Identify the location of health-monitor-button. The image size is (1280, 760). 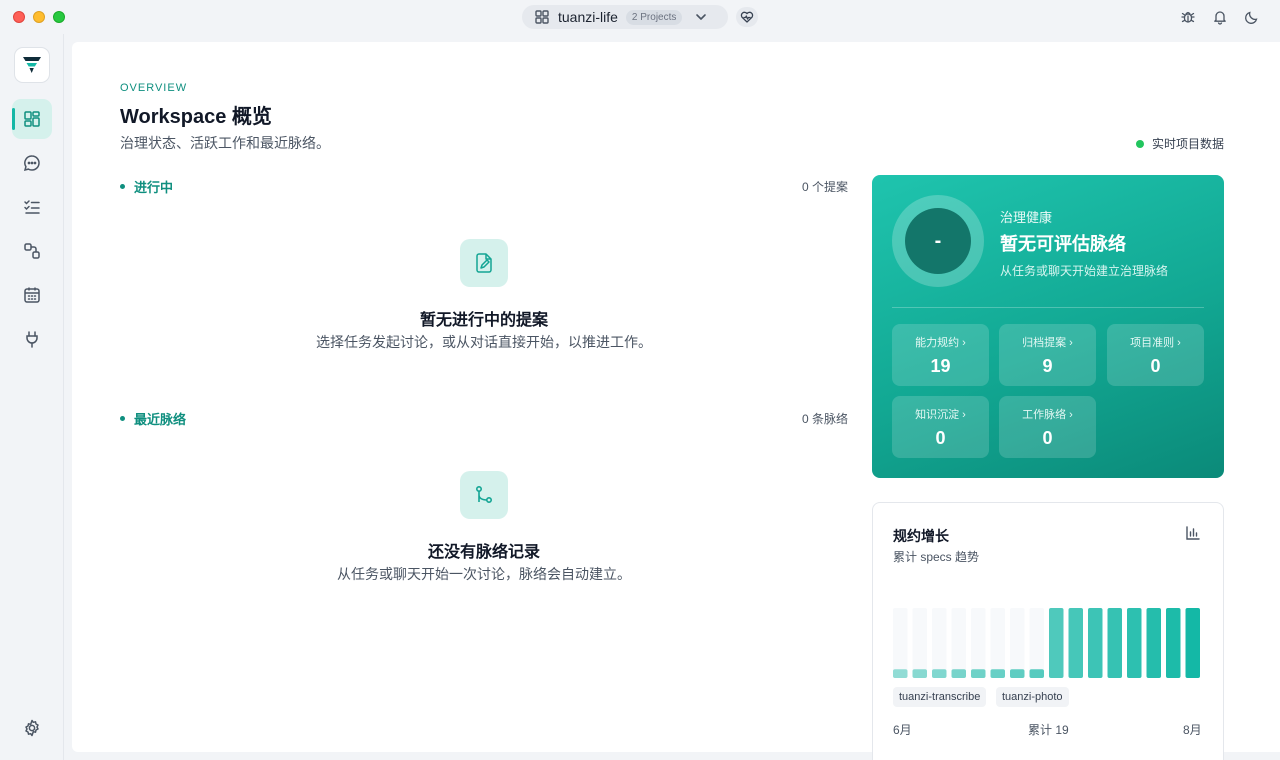
(747, 17).